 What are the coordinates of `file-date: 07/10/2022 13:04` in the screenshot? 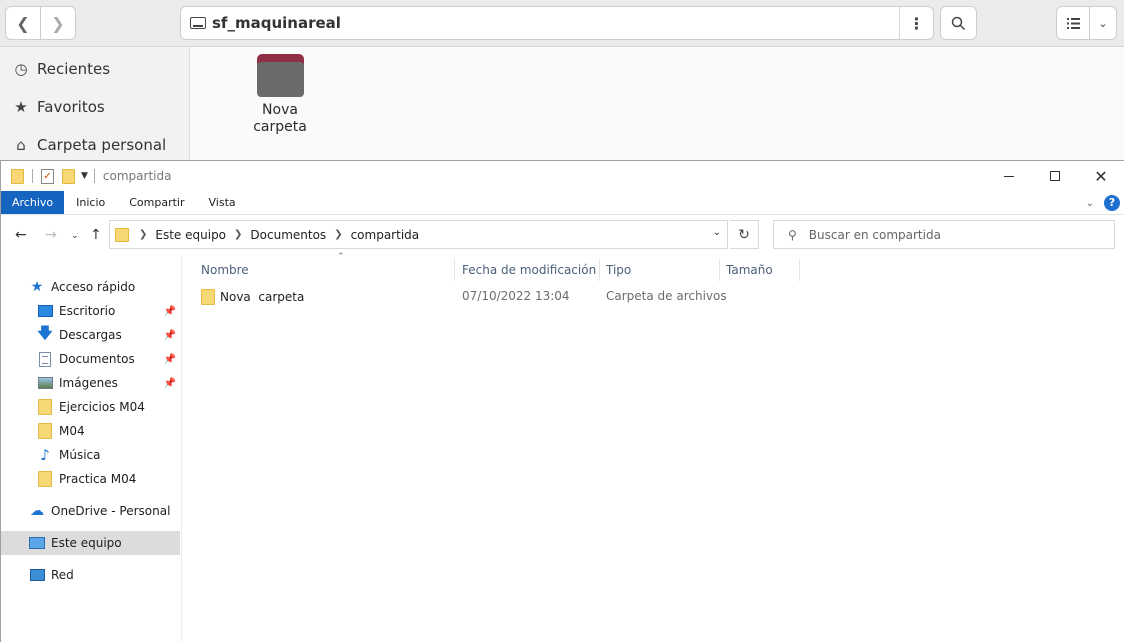 It's located at (516, 296).